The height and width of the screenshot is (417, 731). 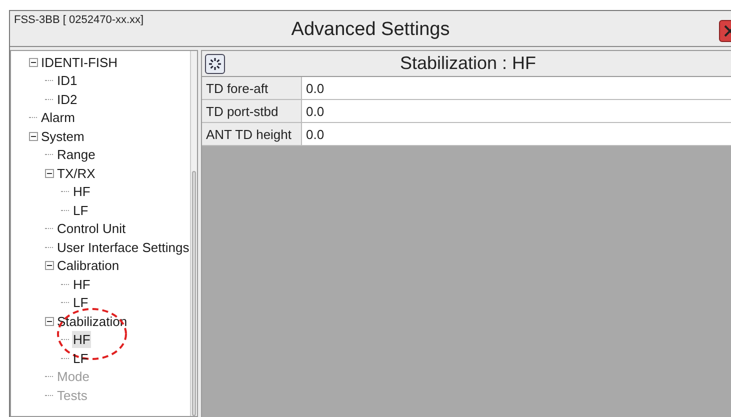 I want to click on tree-item: System, so click(x=63, y=136).